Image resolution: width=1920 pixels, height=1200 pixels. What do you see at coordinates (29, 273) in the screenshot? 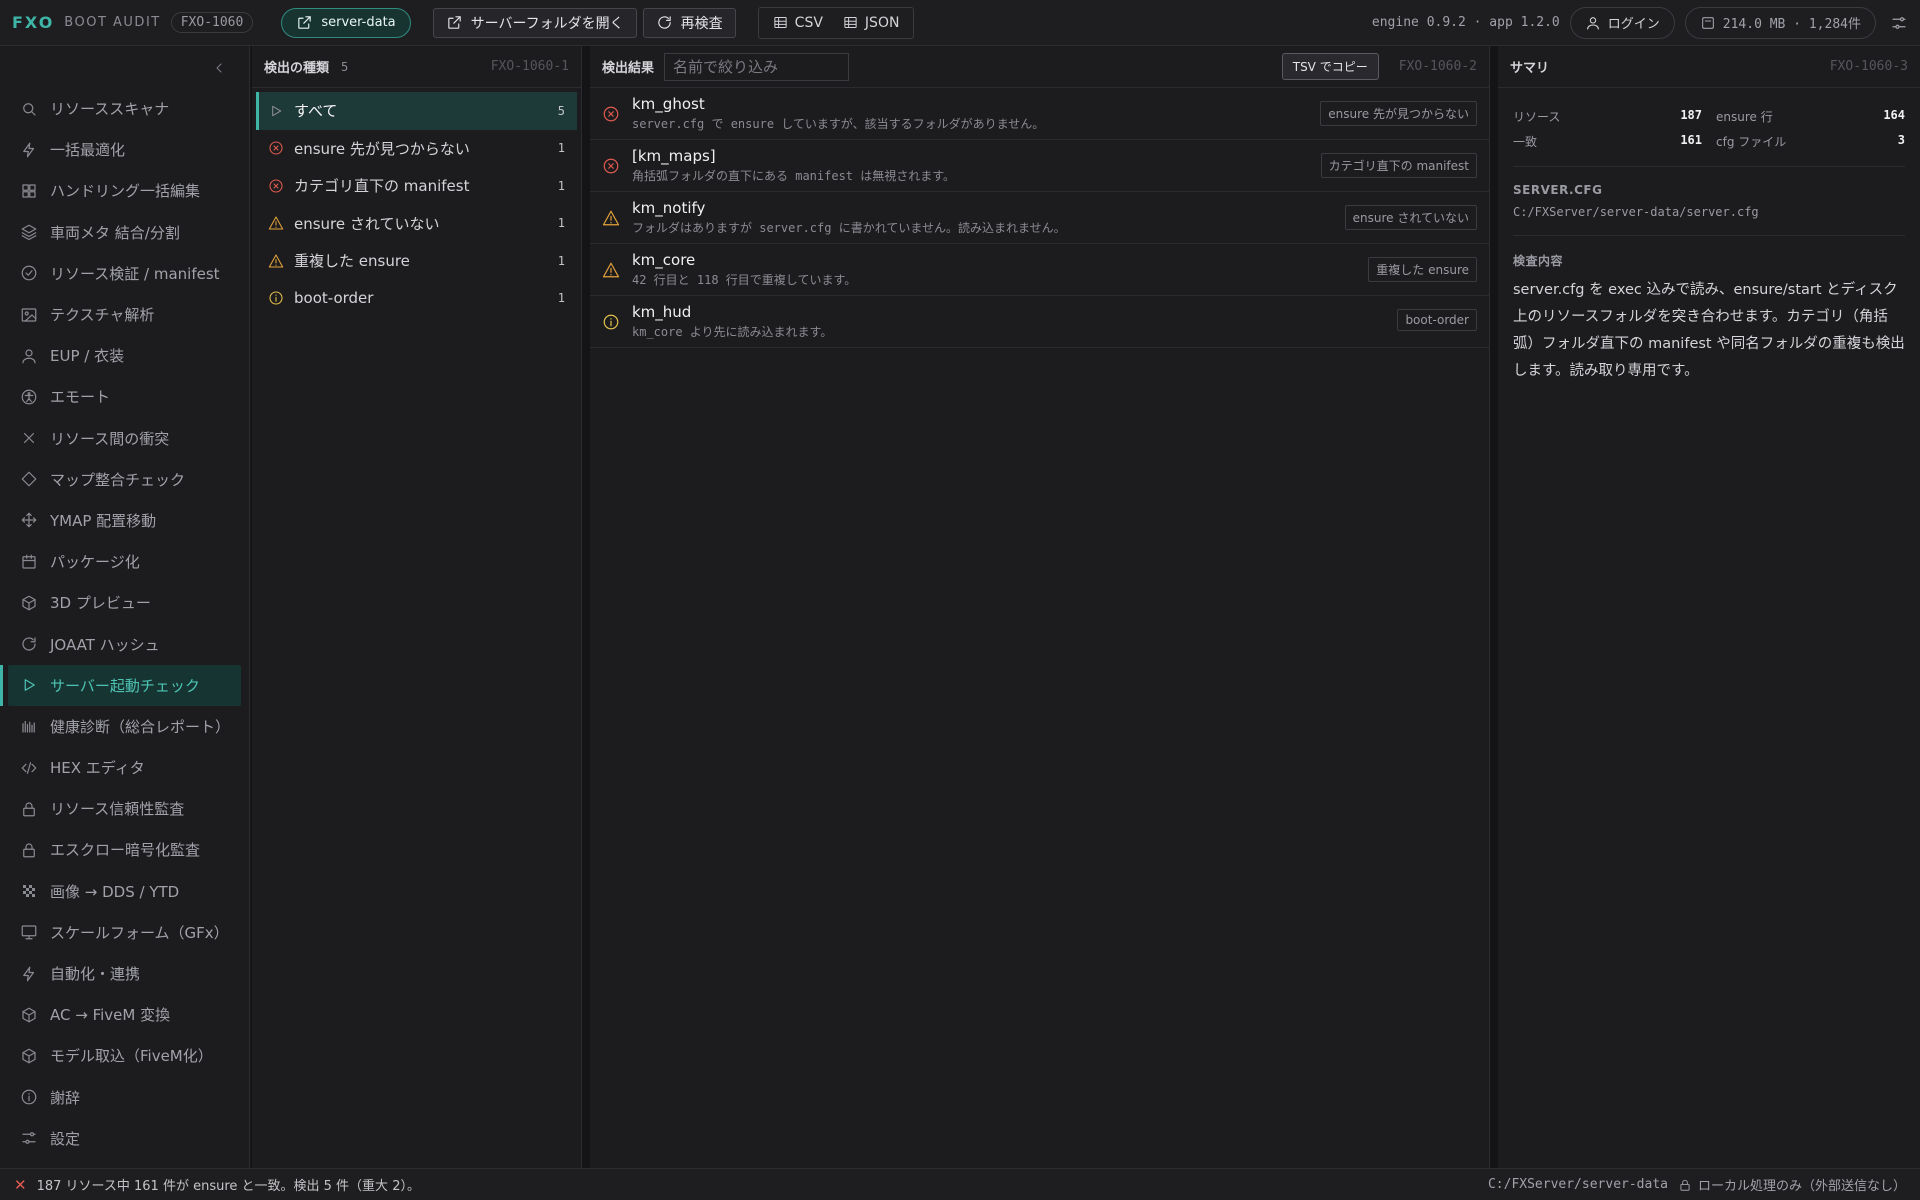
I see `check-circle-icon` at bounding box center [29, 273].